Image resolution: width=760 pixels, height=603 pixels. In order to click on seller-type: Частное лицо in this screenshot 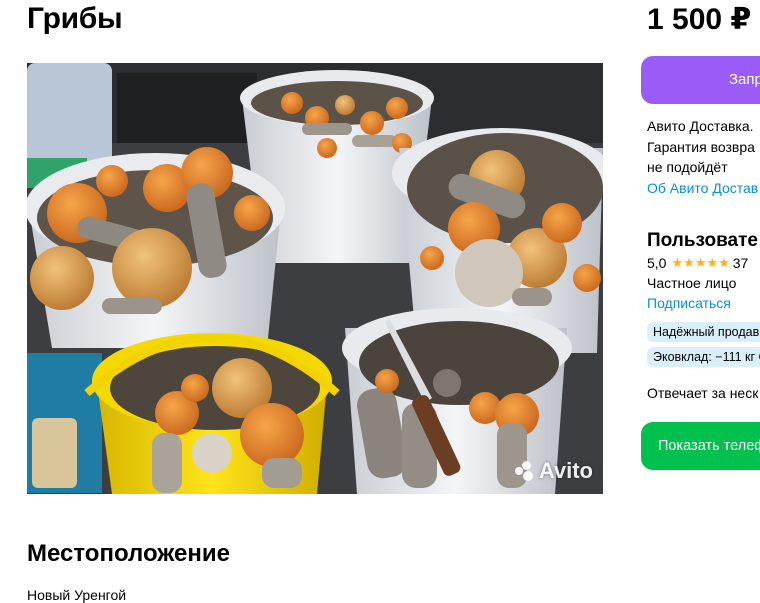, I will do `click(692, 283)`.